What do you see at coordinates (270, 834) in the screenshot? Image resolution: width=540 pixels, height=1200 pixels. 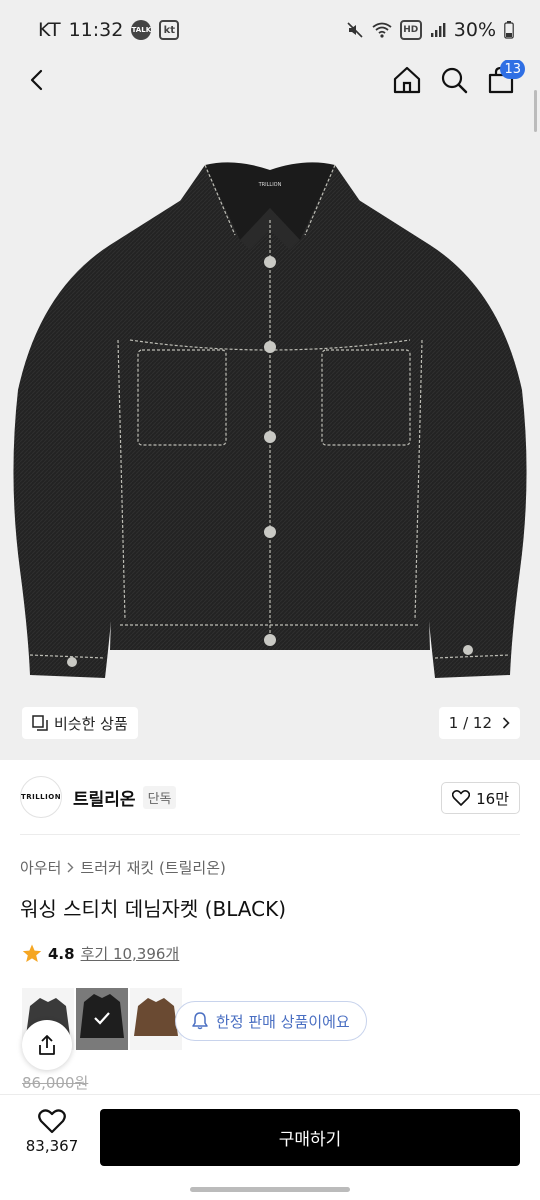 I see `divider` at bounding box center [270, 834].